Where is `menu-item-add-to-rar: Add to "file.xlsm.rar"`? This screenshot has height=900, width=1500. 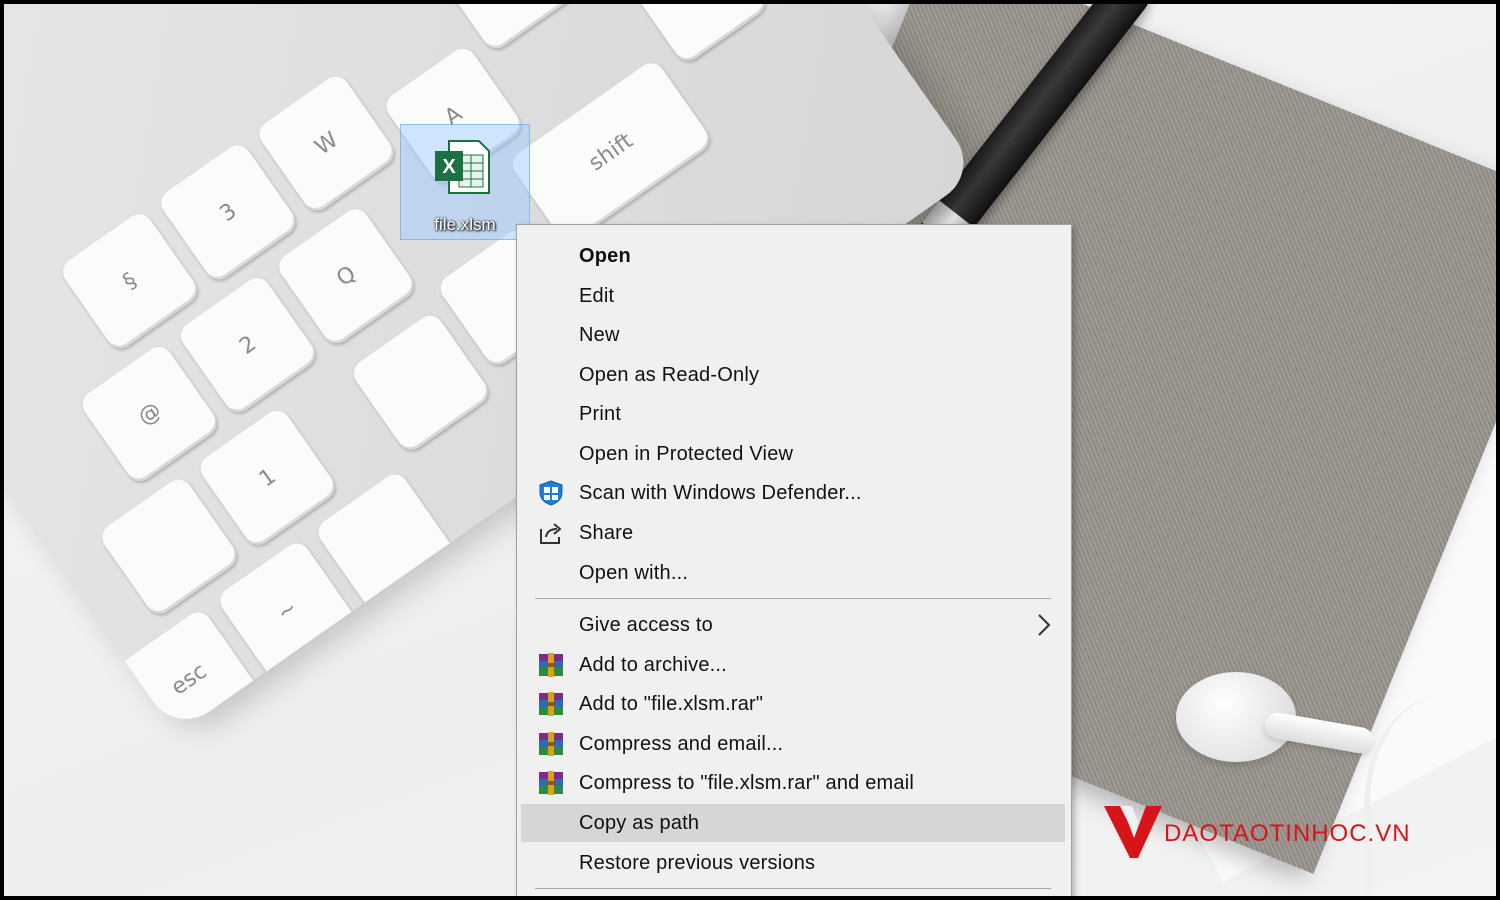 menu-item-add-to-rar: Add to "file.xlsm.rar" is located at coordinates (793, 704).